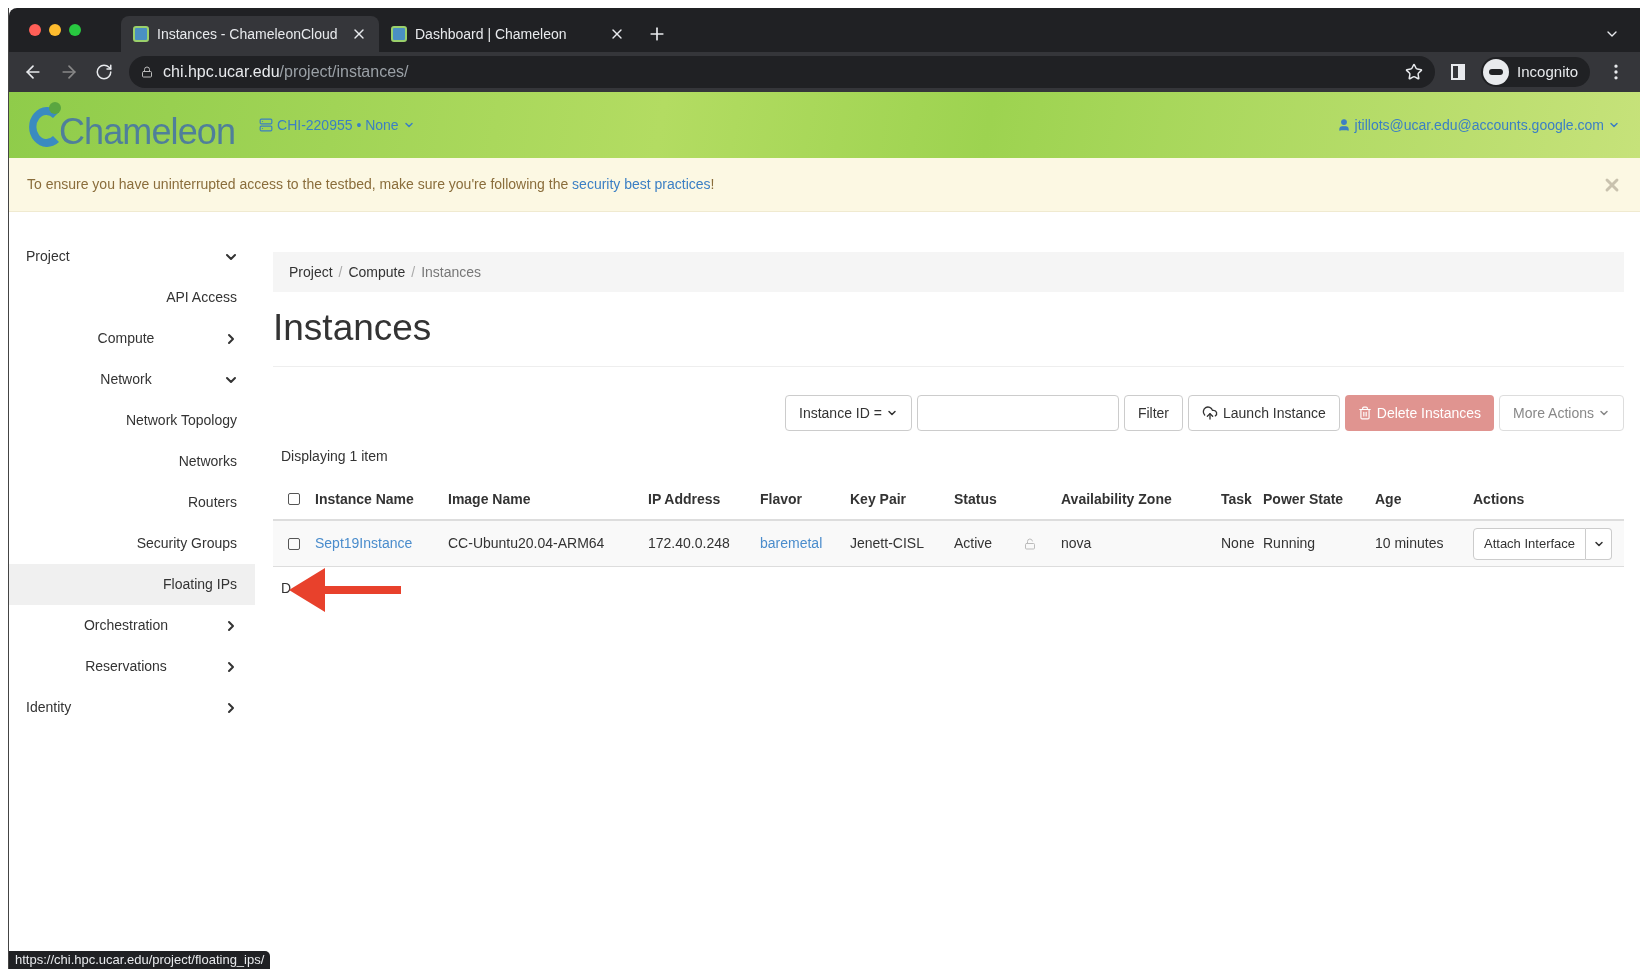 The width and height of the screenshot is (1640, 969). I want to click on select-all-checkbox, so click(294, 499).